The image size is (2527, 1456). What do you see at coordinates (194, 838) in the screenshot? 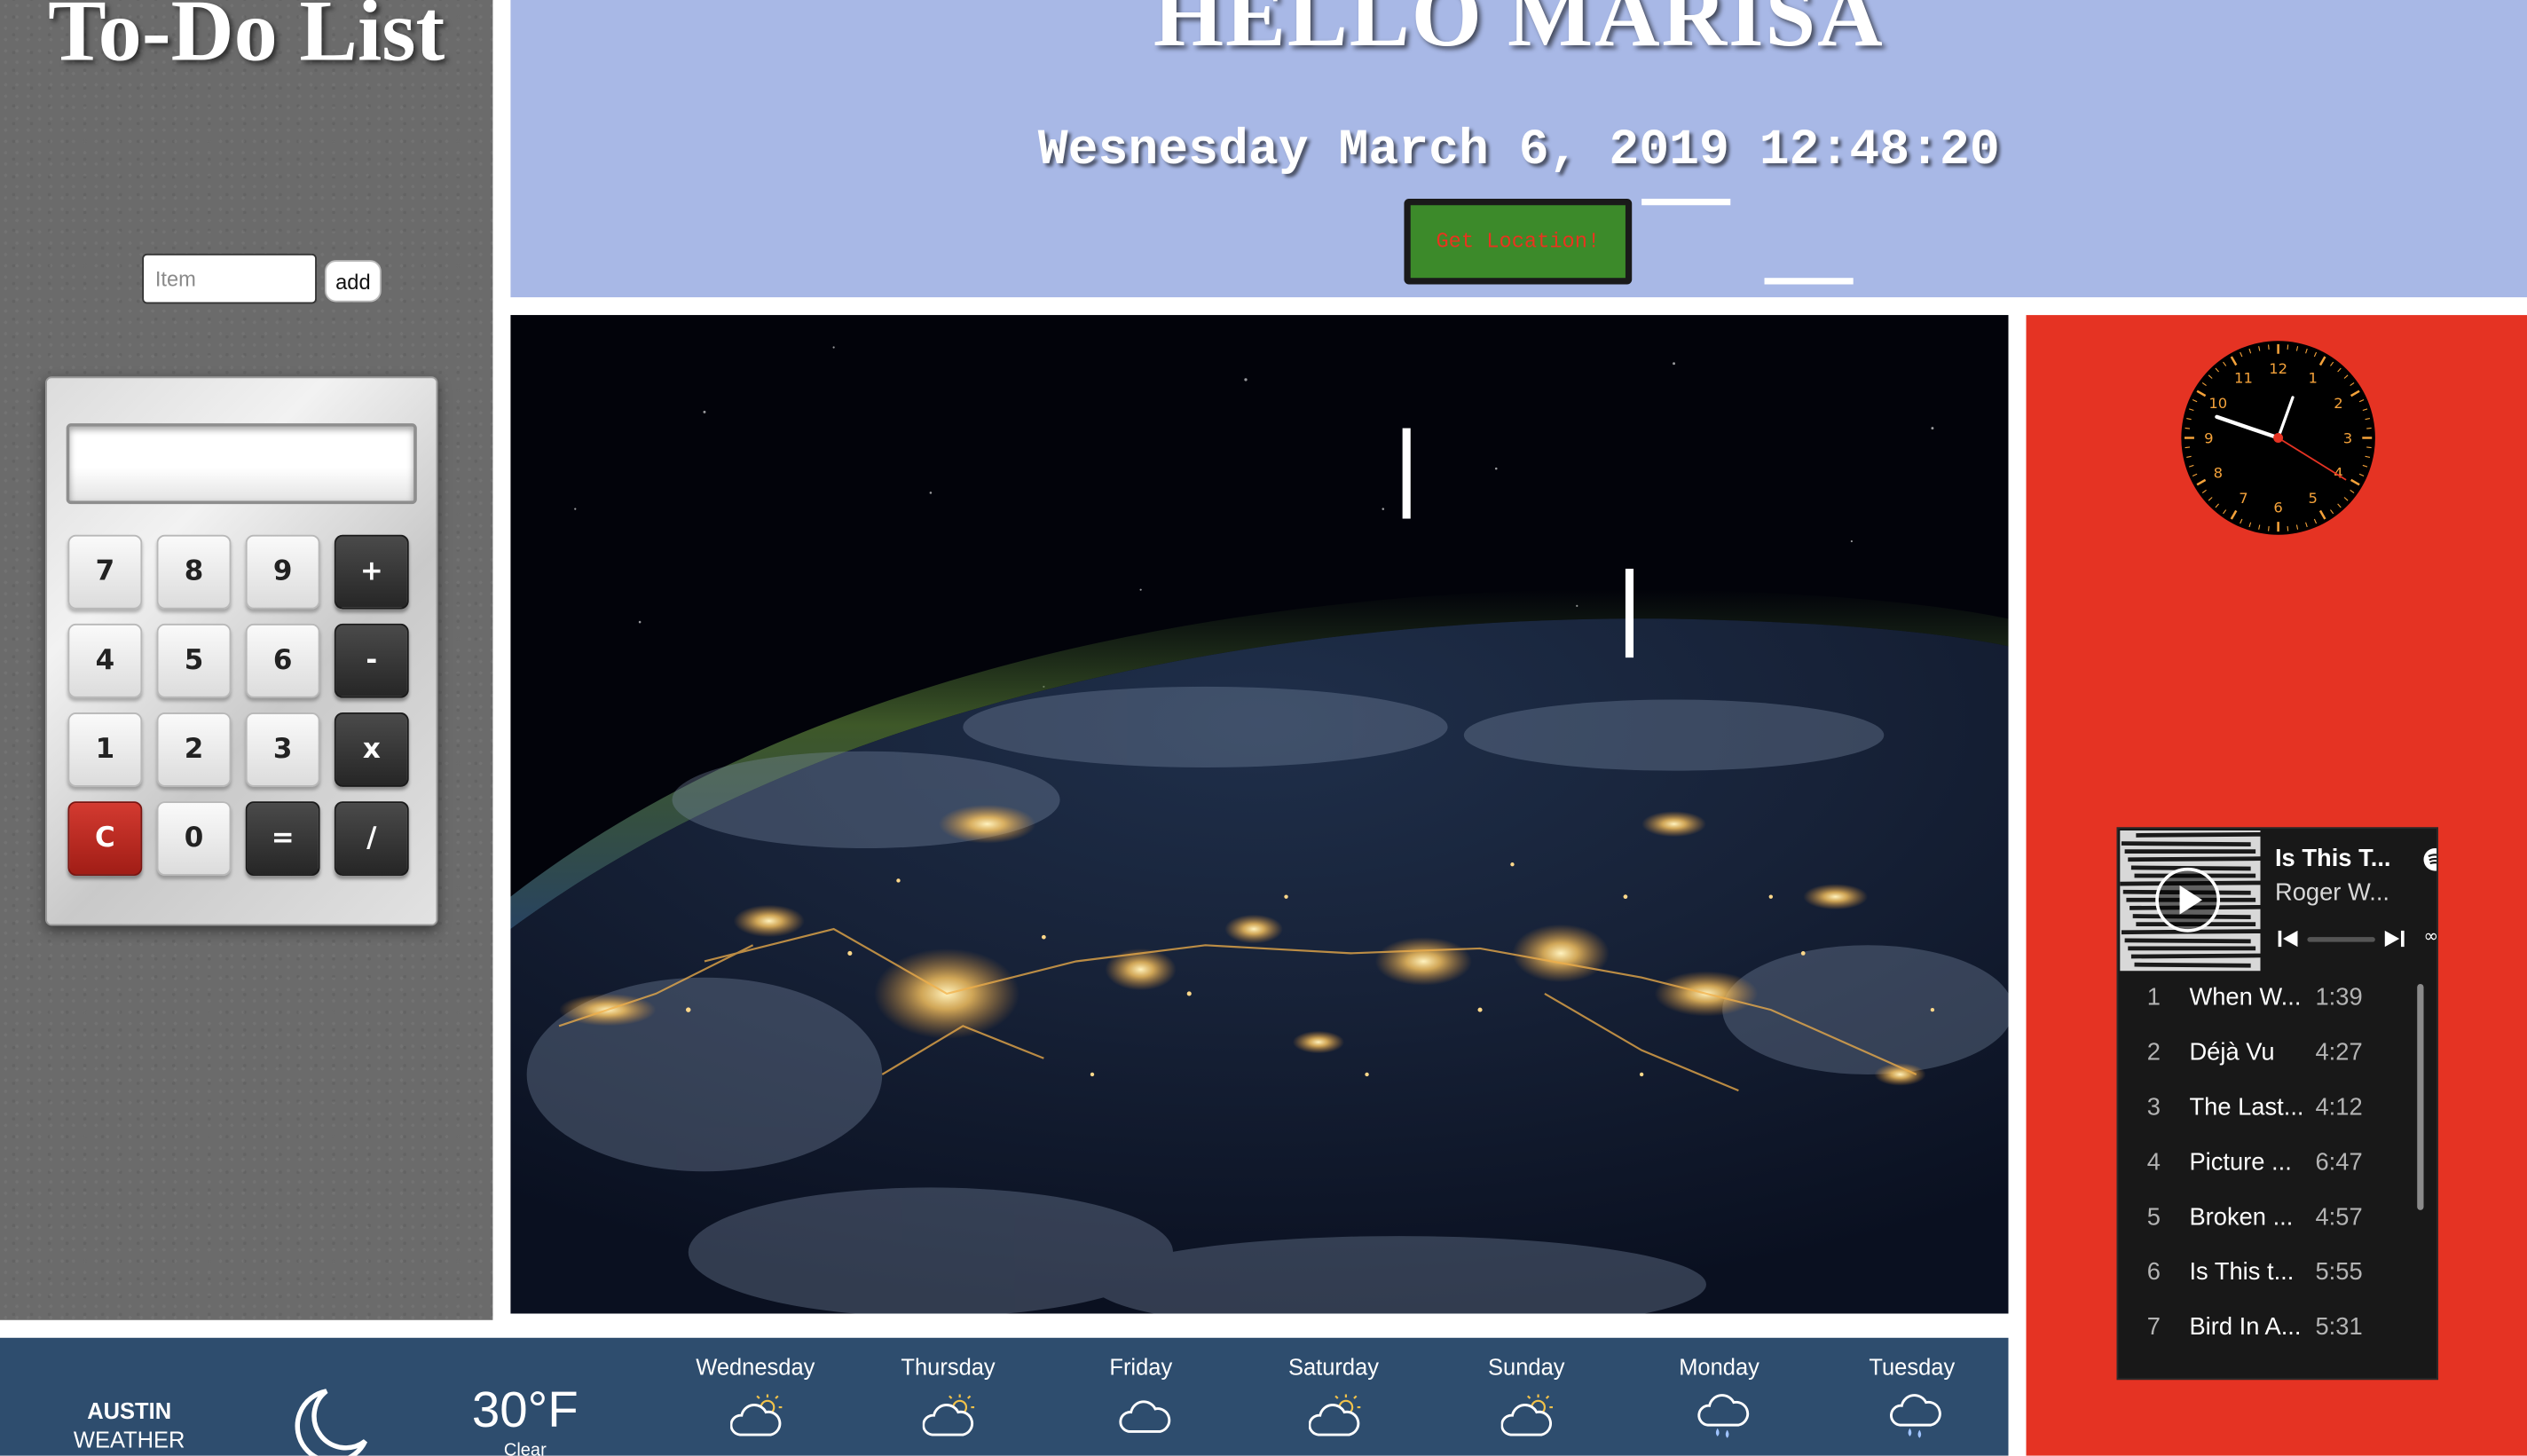
I see `calc-key: 0` at bounding box center [194, 838].